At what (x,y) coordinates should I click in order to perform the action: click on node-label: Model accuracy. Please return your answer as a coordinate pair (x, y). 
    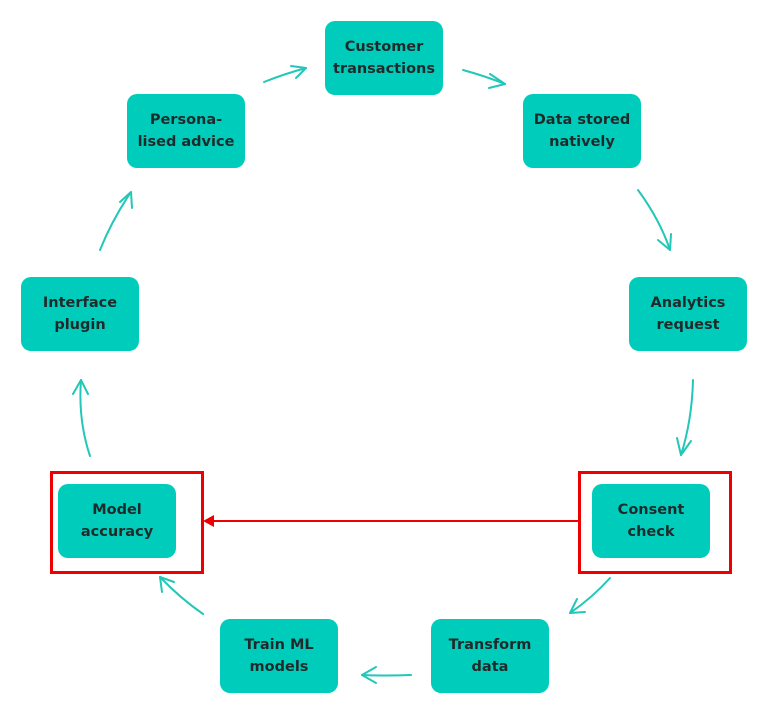
    Looking at the image, I should click on (117, 521).